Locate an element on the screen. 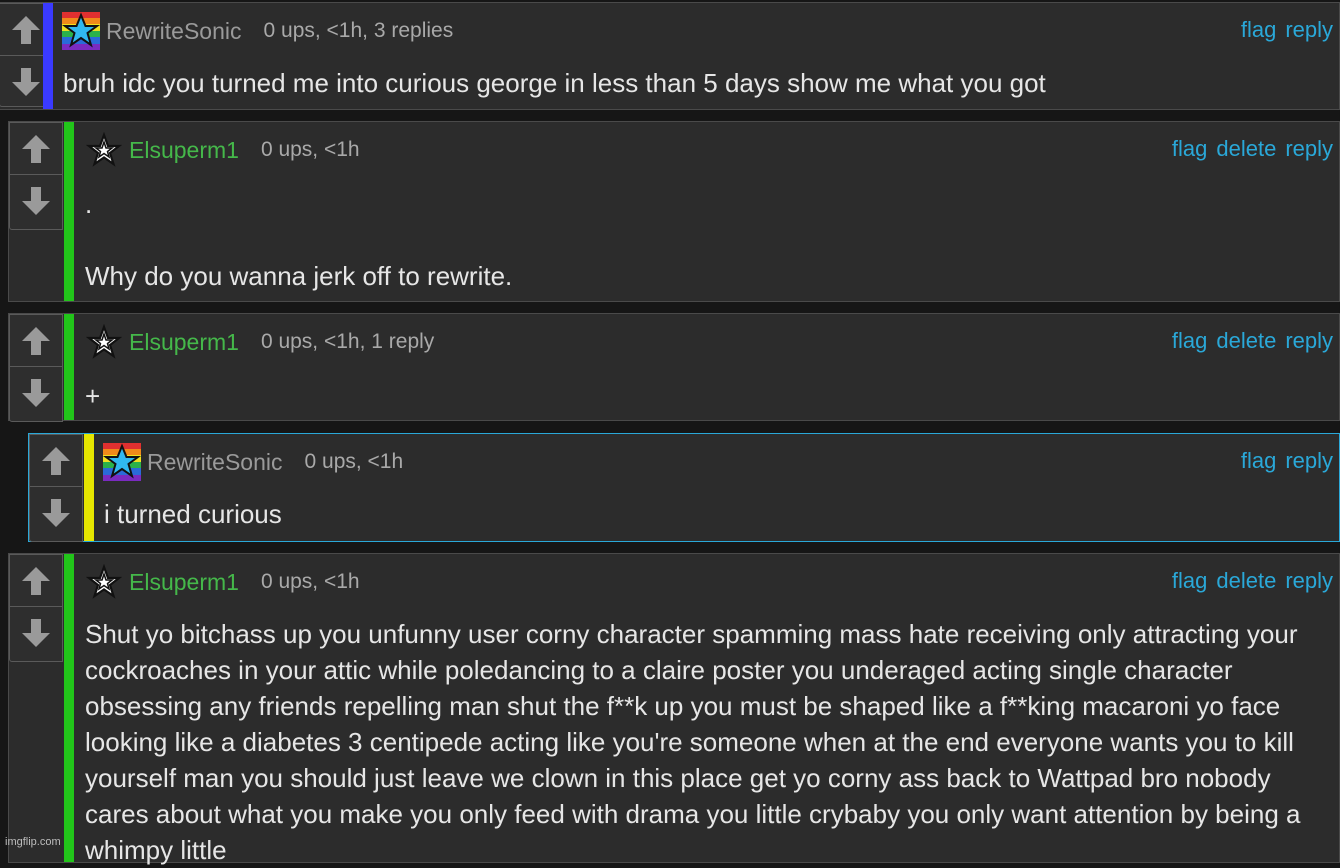  comment-body: . Why do you wanna jerk off to rewrite. is located at coordinates (299, 240).